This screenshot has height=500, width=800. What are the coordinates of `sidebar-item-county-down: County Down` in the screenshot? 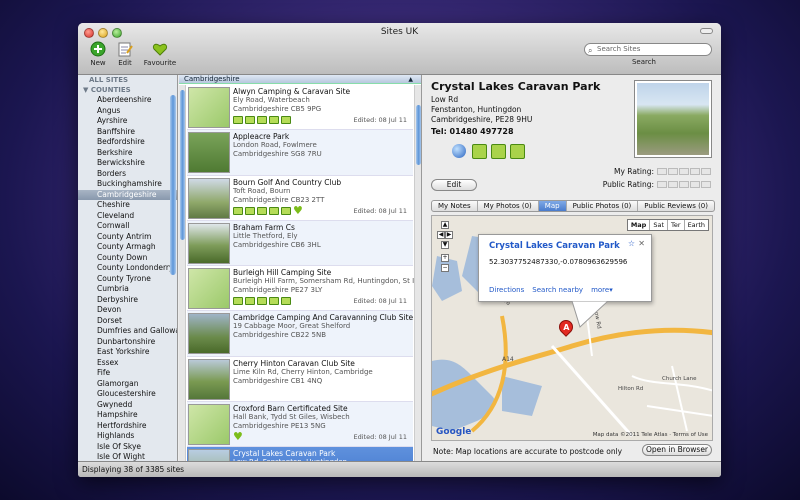 It's located at (127, 258).